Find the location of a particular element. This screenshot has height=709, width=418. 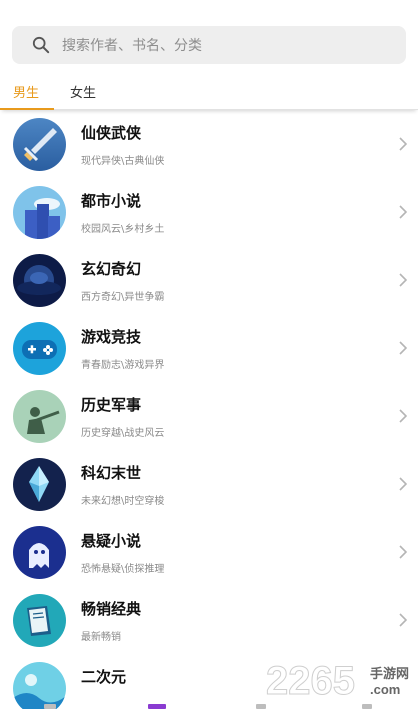

nav-profile-icon is located at coordinates (367, 706).